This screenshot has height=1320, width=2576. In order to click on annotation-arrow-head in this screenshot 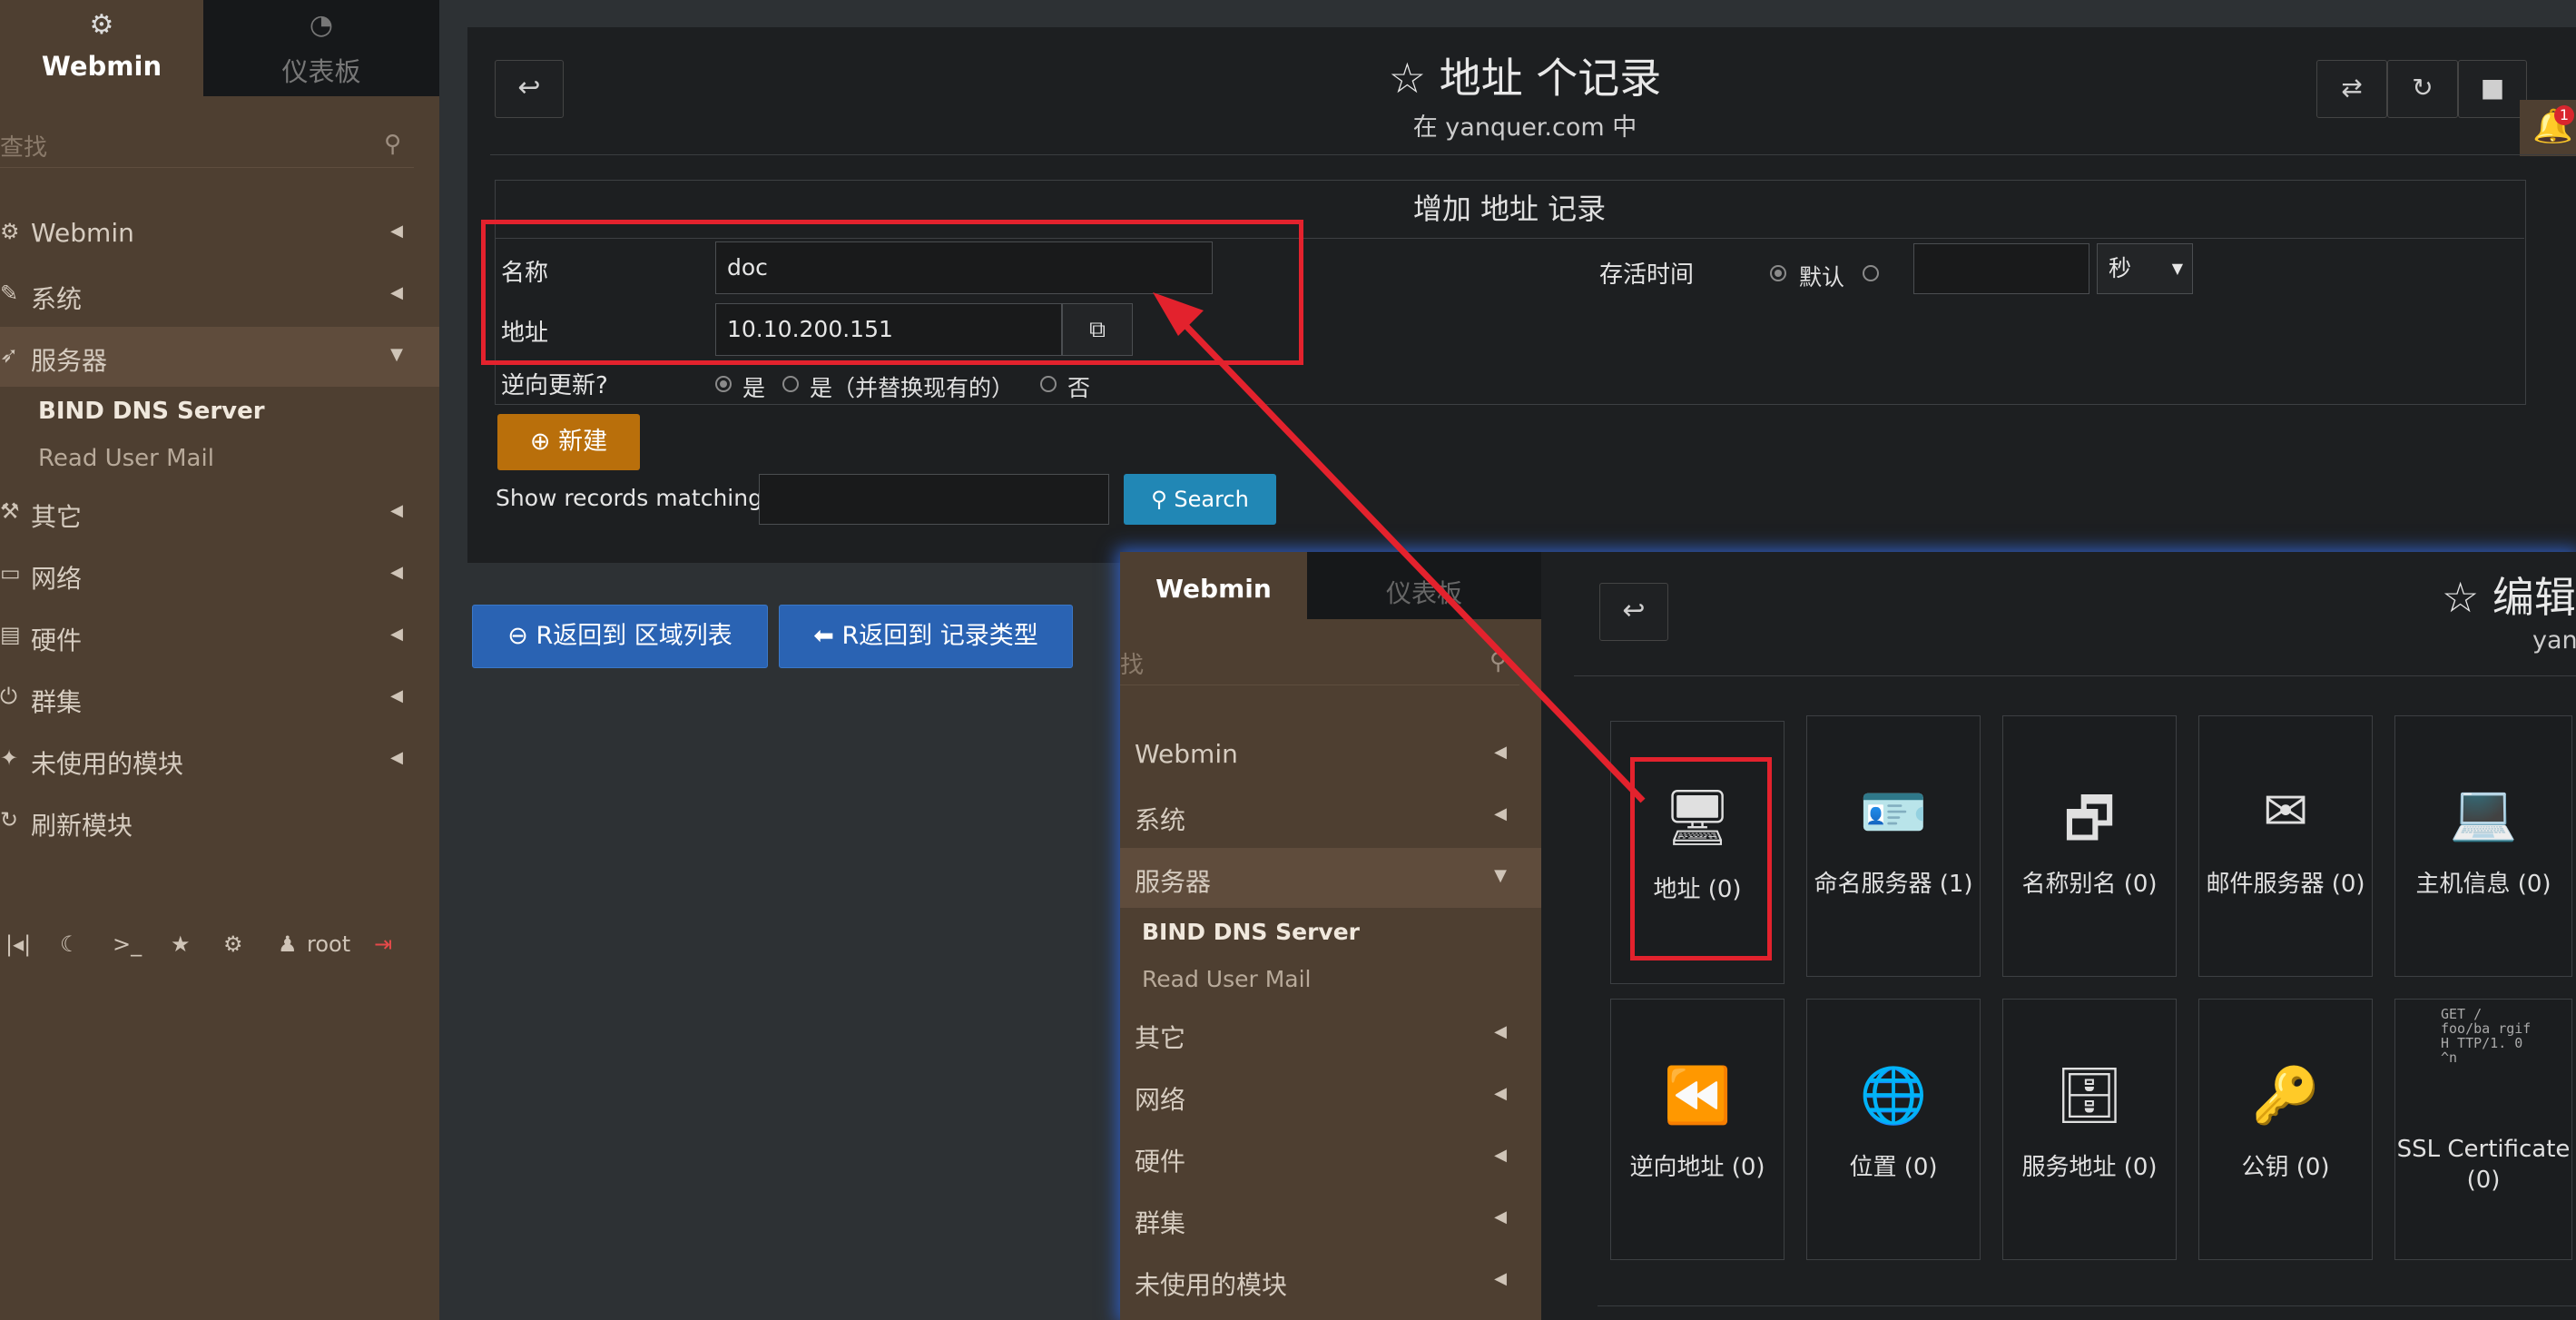, I will do `click(1178, 314)`.